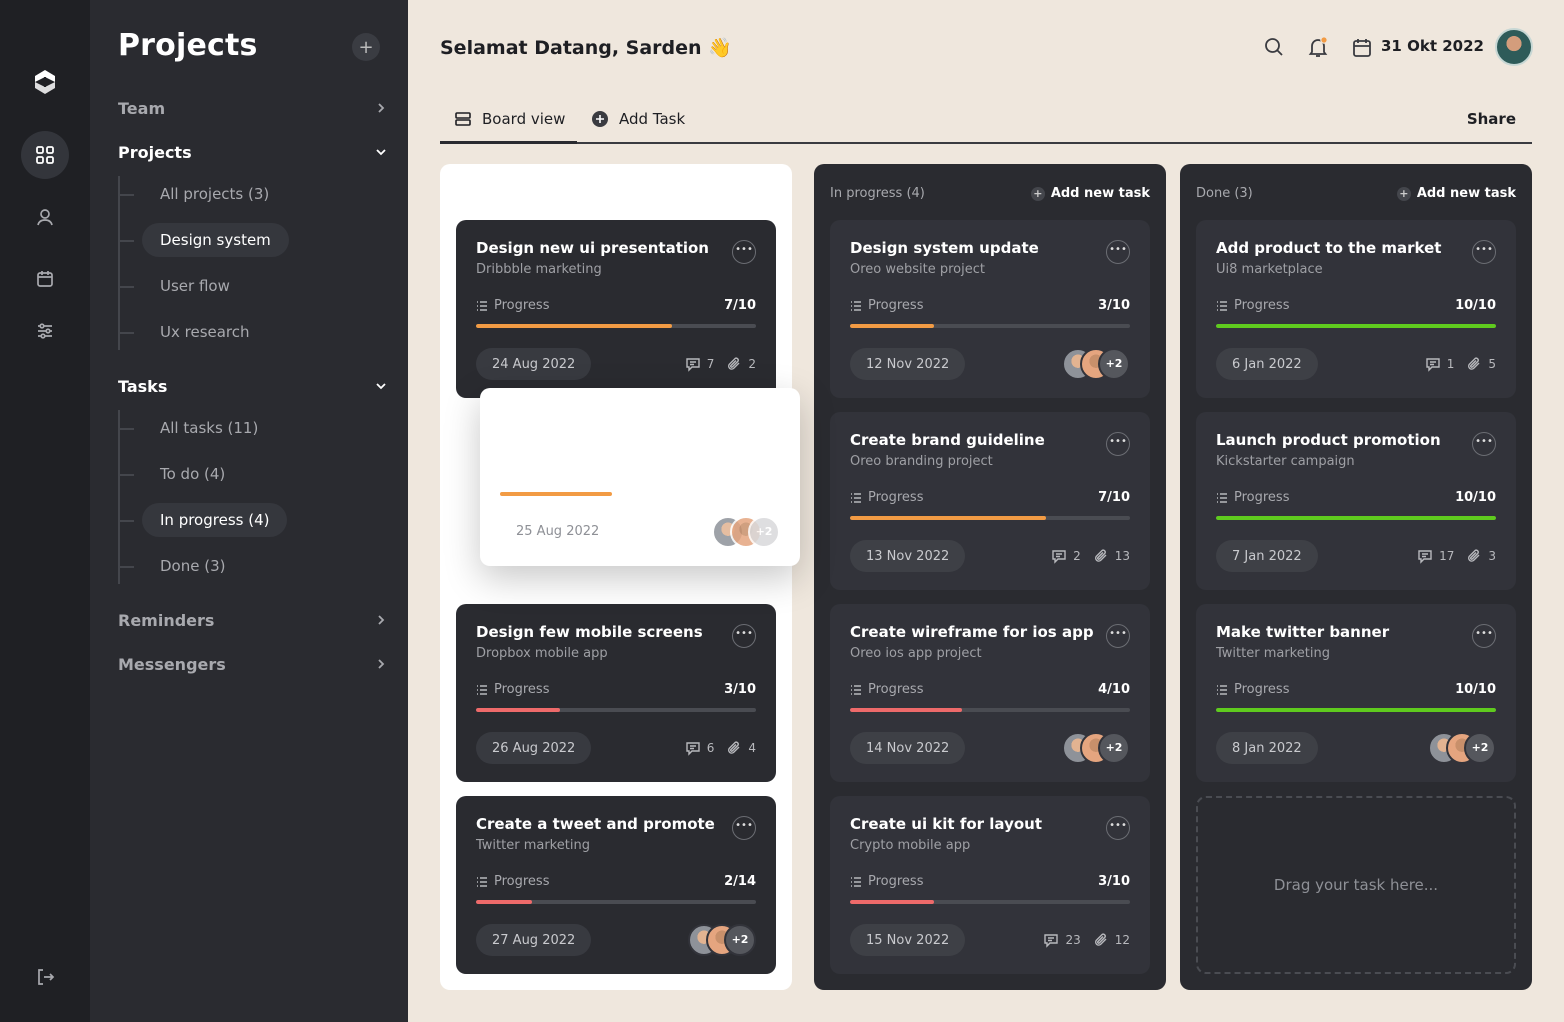 Image resolution: width=1564 pixels, height=1022 pixels. I want to click on logout-icon, so click(45, 977).